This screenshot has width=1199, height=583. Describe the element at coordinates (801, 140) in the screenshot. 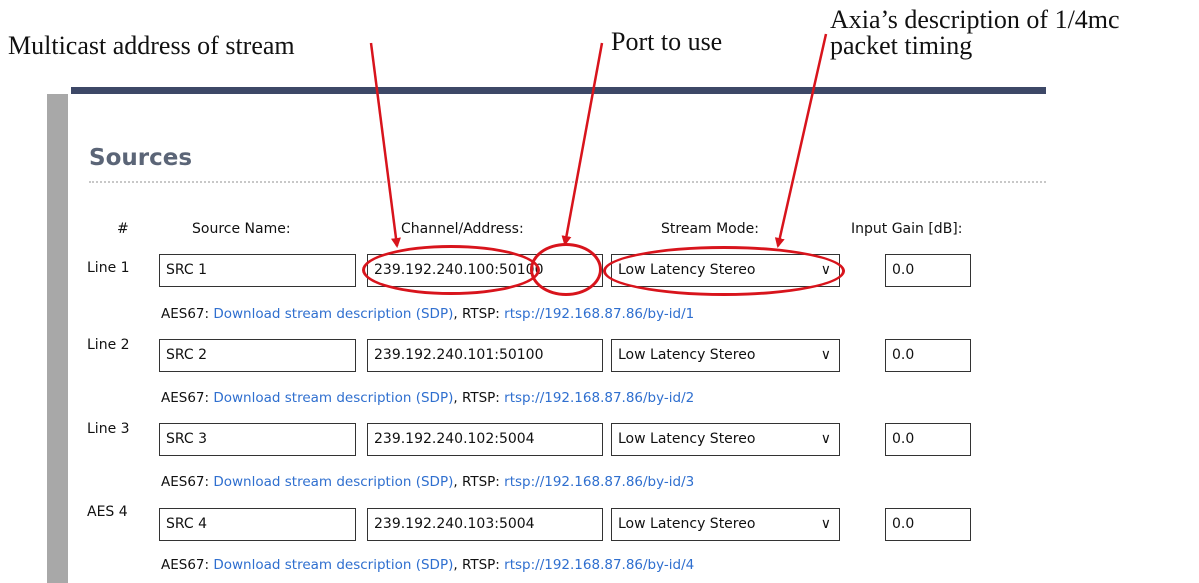

I see `arrow-axia` at that location.